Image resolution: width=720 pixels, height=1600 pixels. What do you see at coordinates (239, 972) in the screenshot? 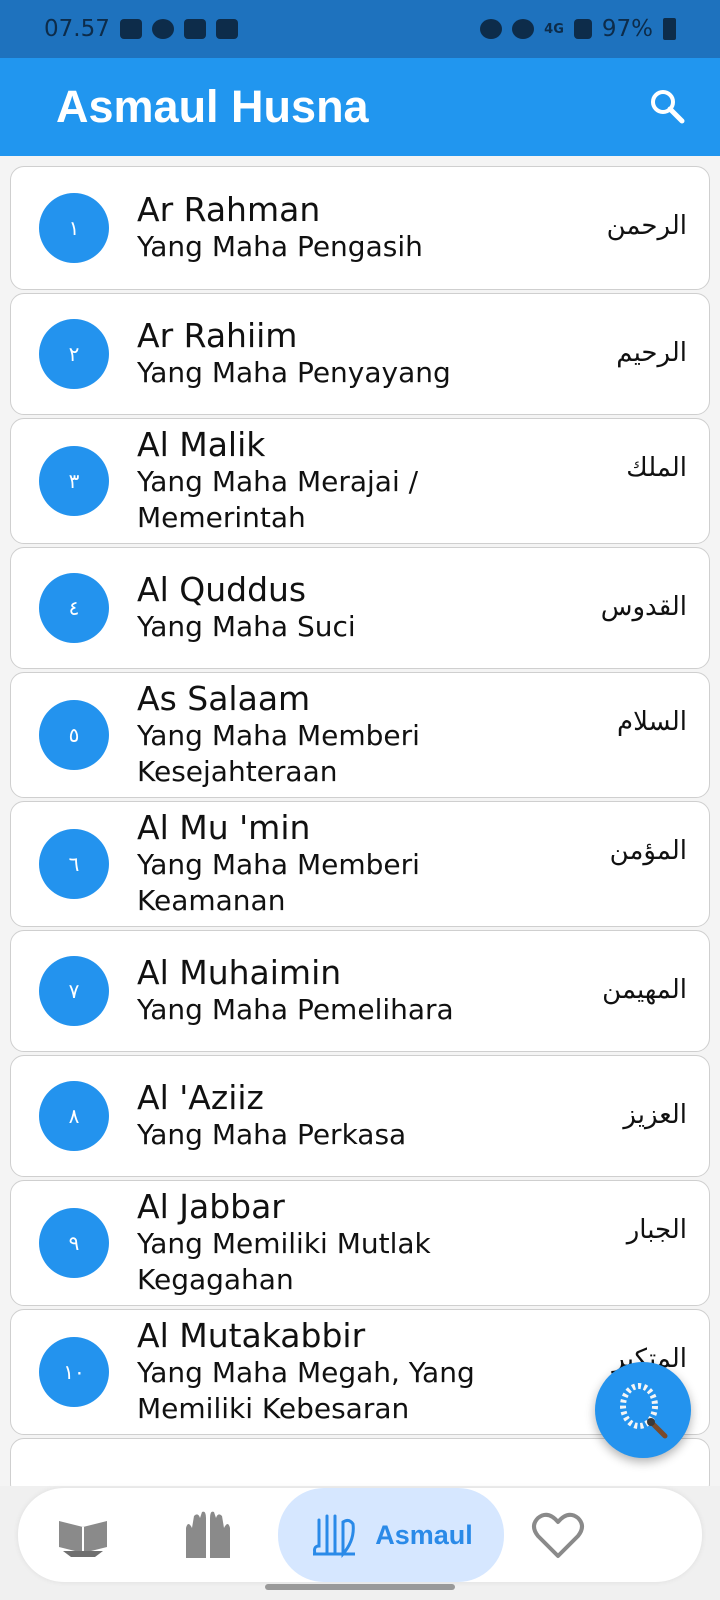
I see `latin-name: Al Muhaimin` at bounding box center [239, 972].